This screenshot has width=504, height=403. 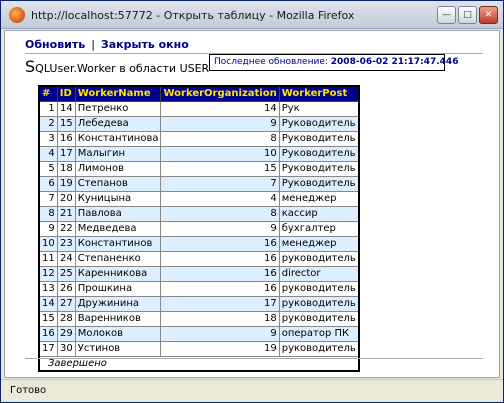 What do you see at coordinates (48, 123) in the screenshot?
I see `cell-index: 2` at bounding box center [48, 123].